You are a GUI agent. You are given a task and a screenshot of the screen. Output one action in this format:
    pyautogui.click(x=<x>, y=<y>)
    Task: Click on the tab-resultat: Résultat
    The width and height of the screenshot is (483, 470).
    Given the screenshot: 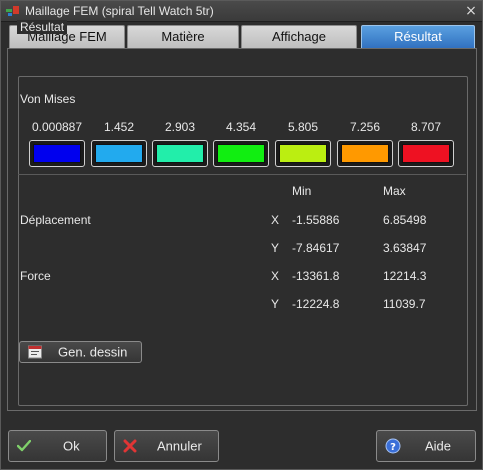 What is the action you would take?
    pyautogui.click(x=418, y=37)
    